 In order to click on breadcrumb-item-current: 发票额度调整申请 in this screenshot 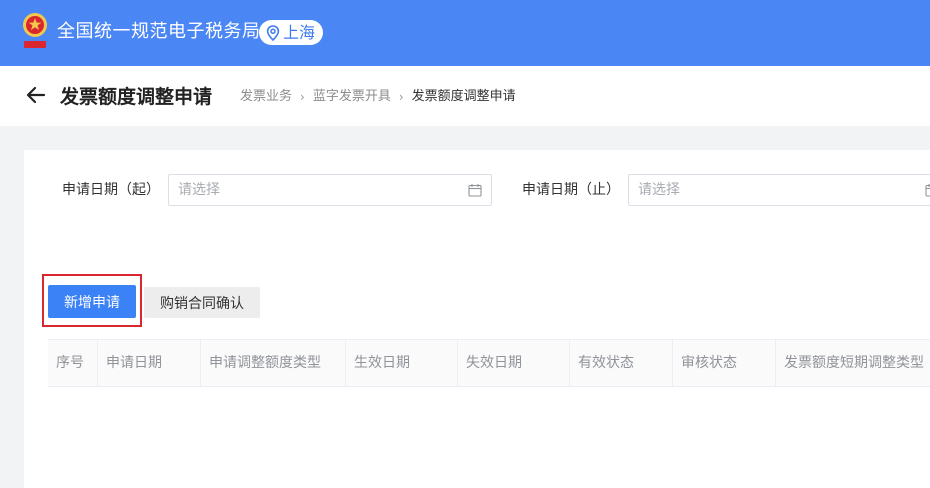, I will do `click(463, 96)`.